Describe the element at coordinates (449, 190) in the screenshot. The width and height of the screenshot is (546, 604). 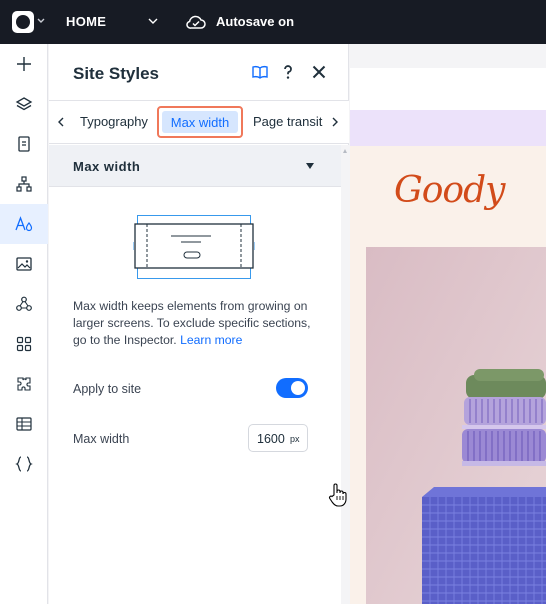
I see `site-logo-text: Goody` at that location.